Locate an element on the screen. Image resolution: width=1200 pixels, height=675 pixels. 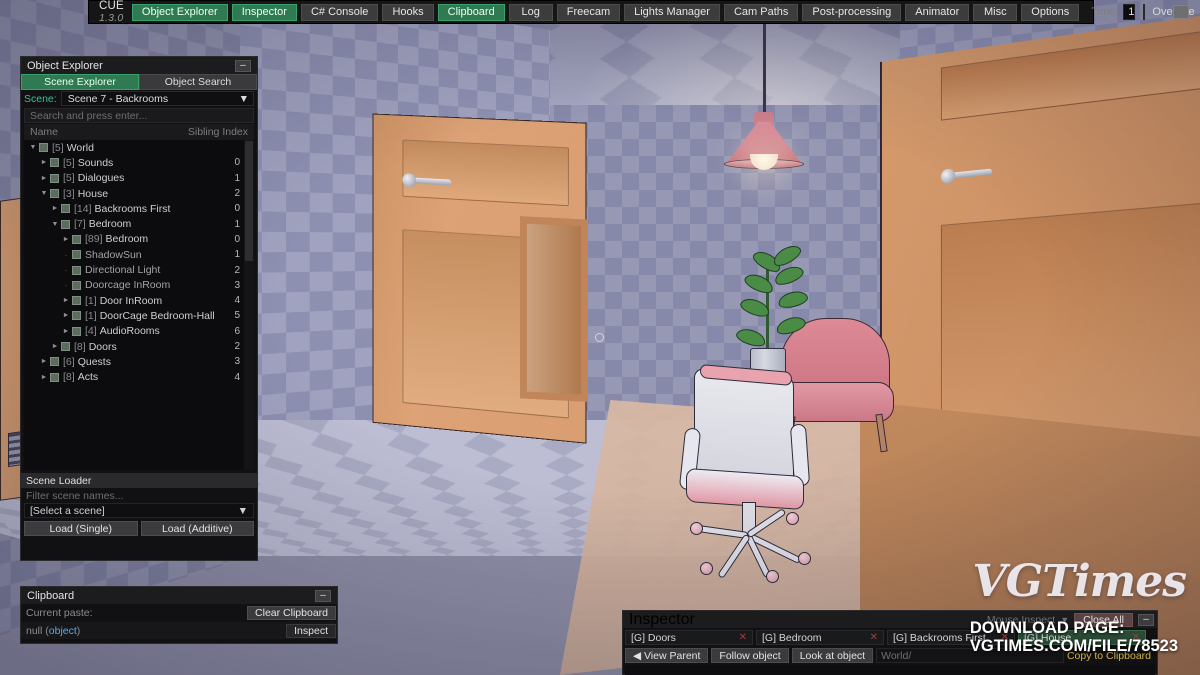
inspector-tab: [G] Backrooms First ✕ is located at coordinates (951, 637).